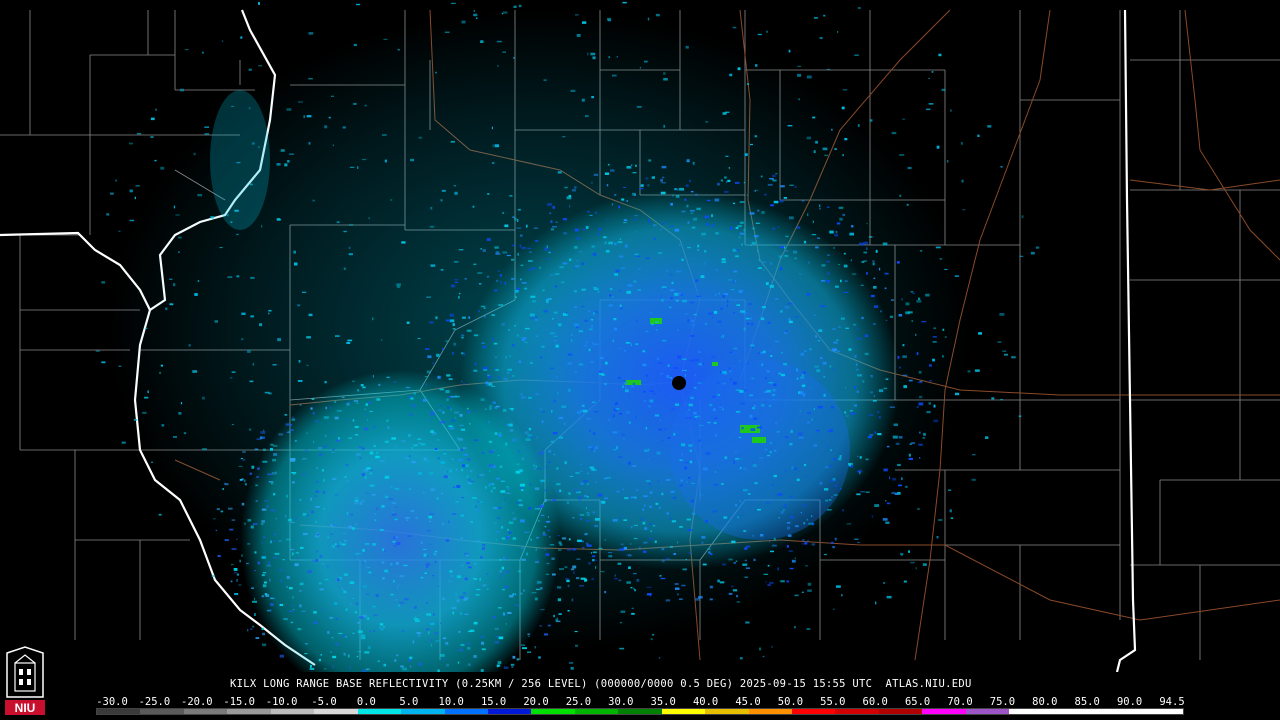 This screenshot has width=1280, height=720. What do you see at coordinates (875, 702) in the screenshot?
I see `scale-label: 60.0` at bounding box center [875, 702].